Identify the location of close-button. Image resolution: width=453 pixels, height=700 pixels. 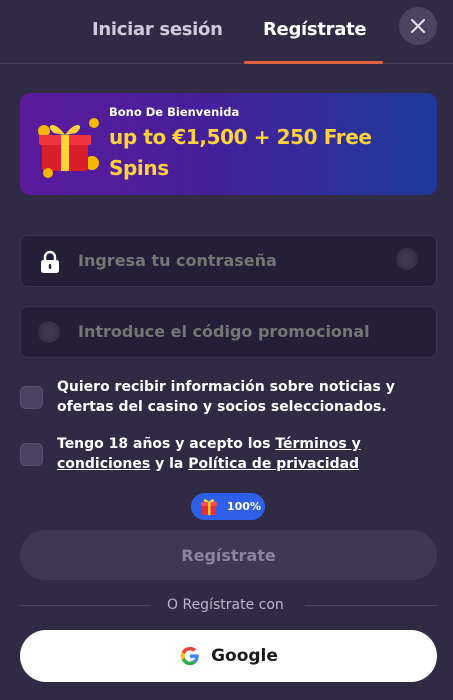
(418, 26).